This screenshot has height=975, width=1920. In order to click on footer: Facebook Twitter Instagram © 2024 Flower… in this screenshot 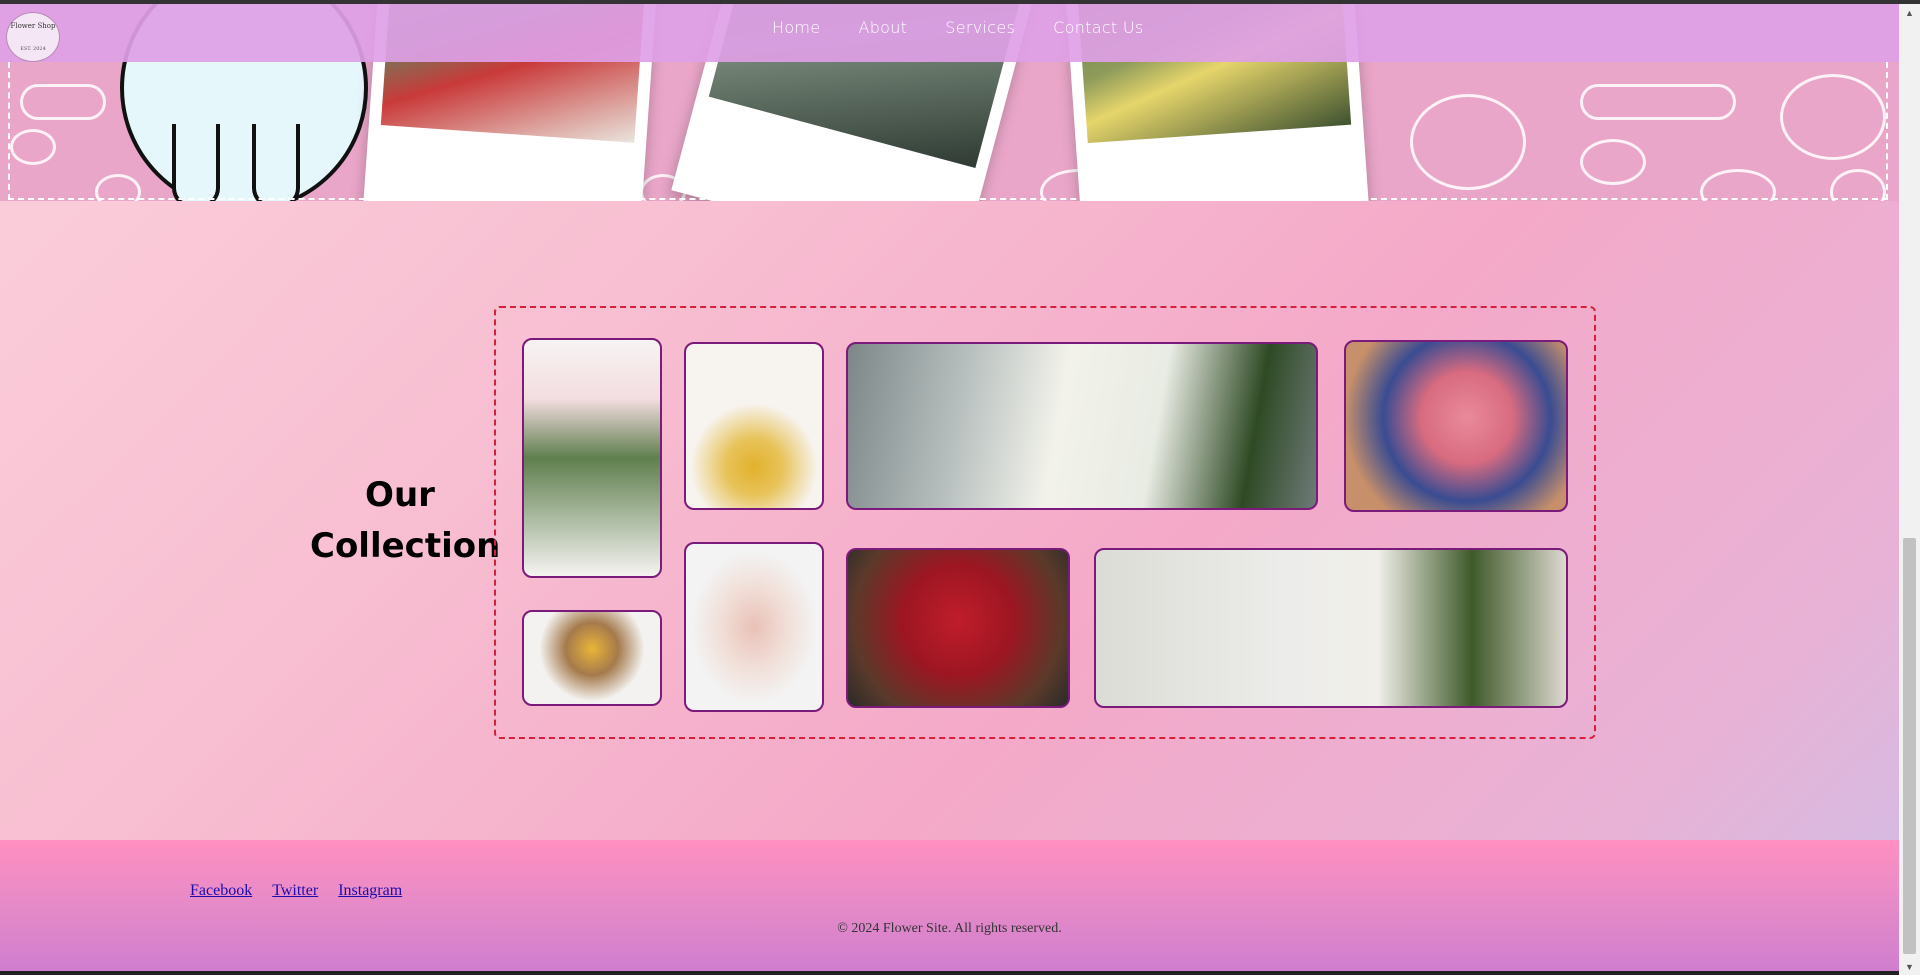, I will do `click(949, 907)`.